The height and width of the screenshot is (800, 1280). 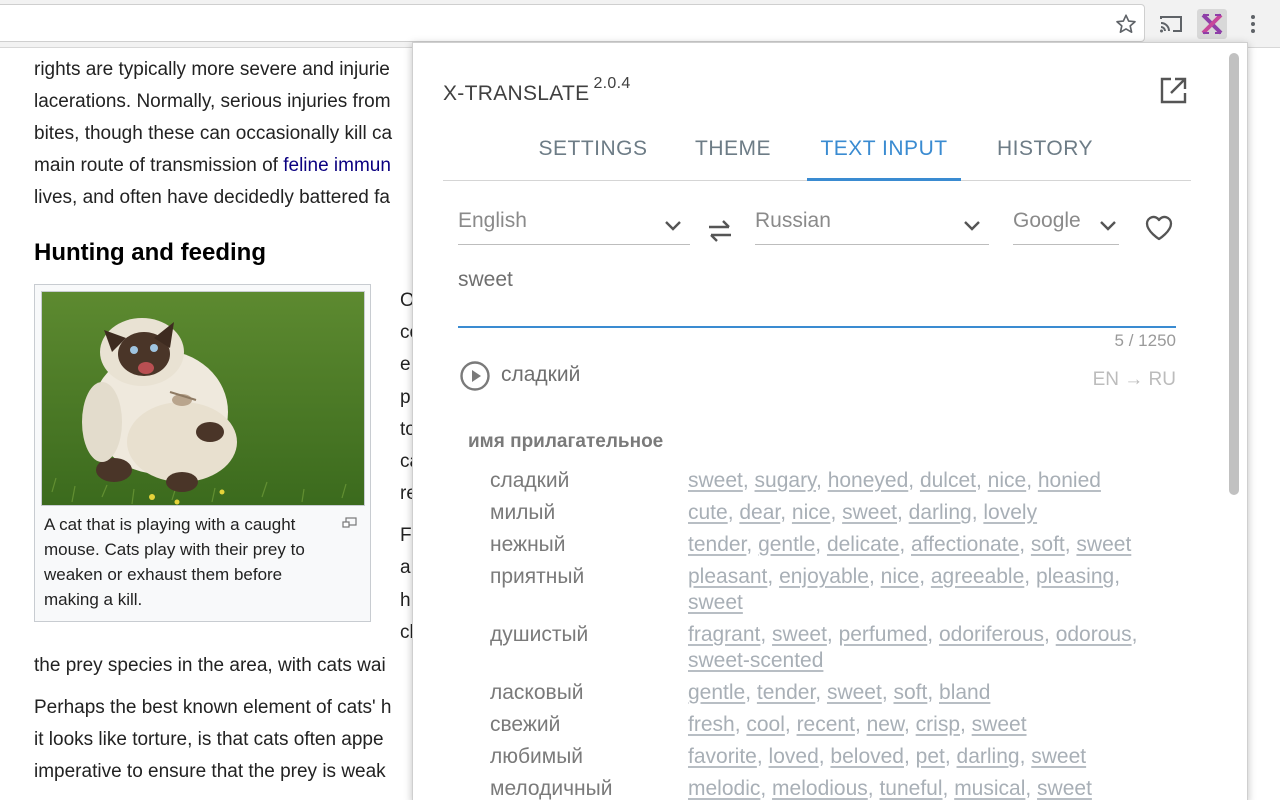 I want to click on synonym-link: odorous, so click(x=1094, y=634).